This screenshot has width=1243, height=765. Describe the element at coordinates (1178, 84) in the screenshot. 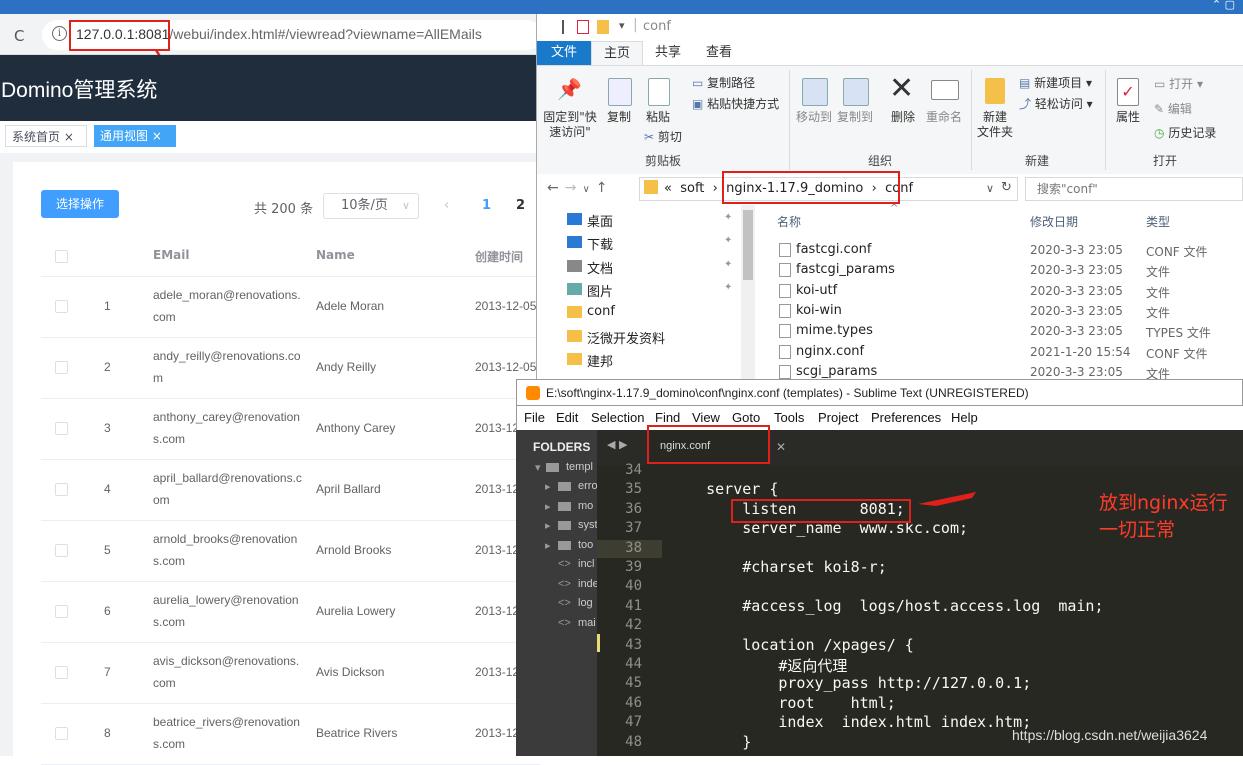

I see `open-button: ▭ 打开 ▾` at that location.